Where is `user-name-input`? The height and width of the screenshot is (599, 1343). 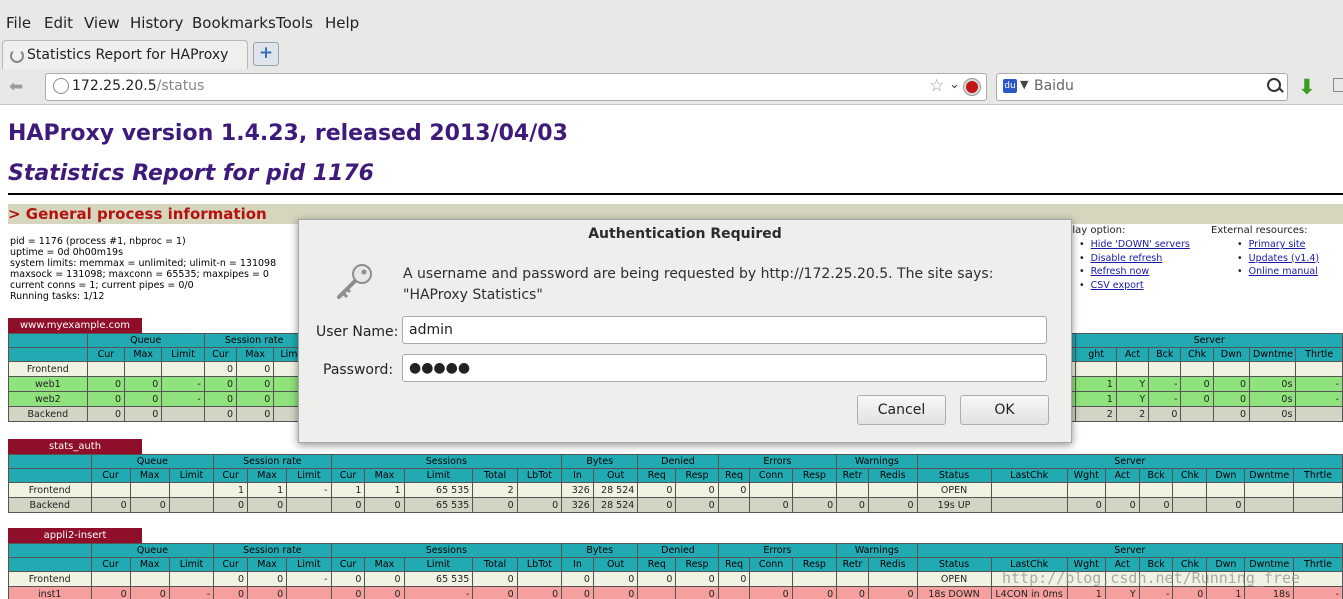
user-name-input is located at coordinates (724, 330).